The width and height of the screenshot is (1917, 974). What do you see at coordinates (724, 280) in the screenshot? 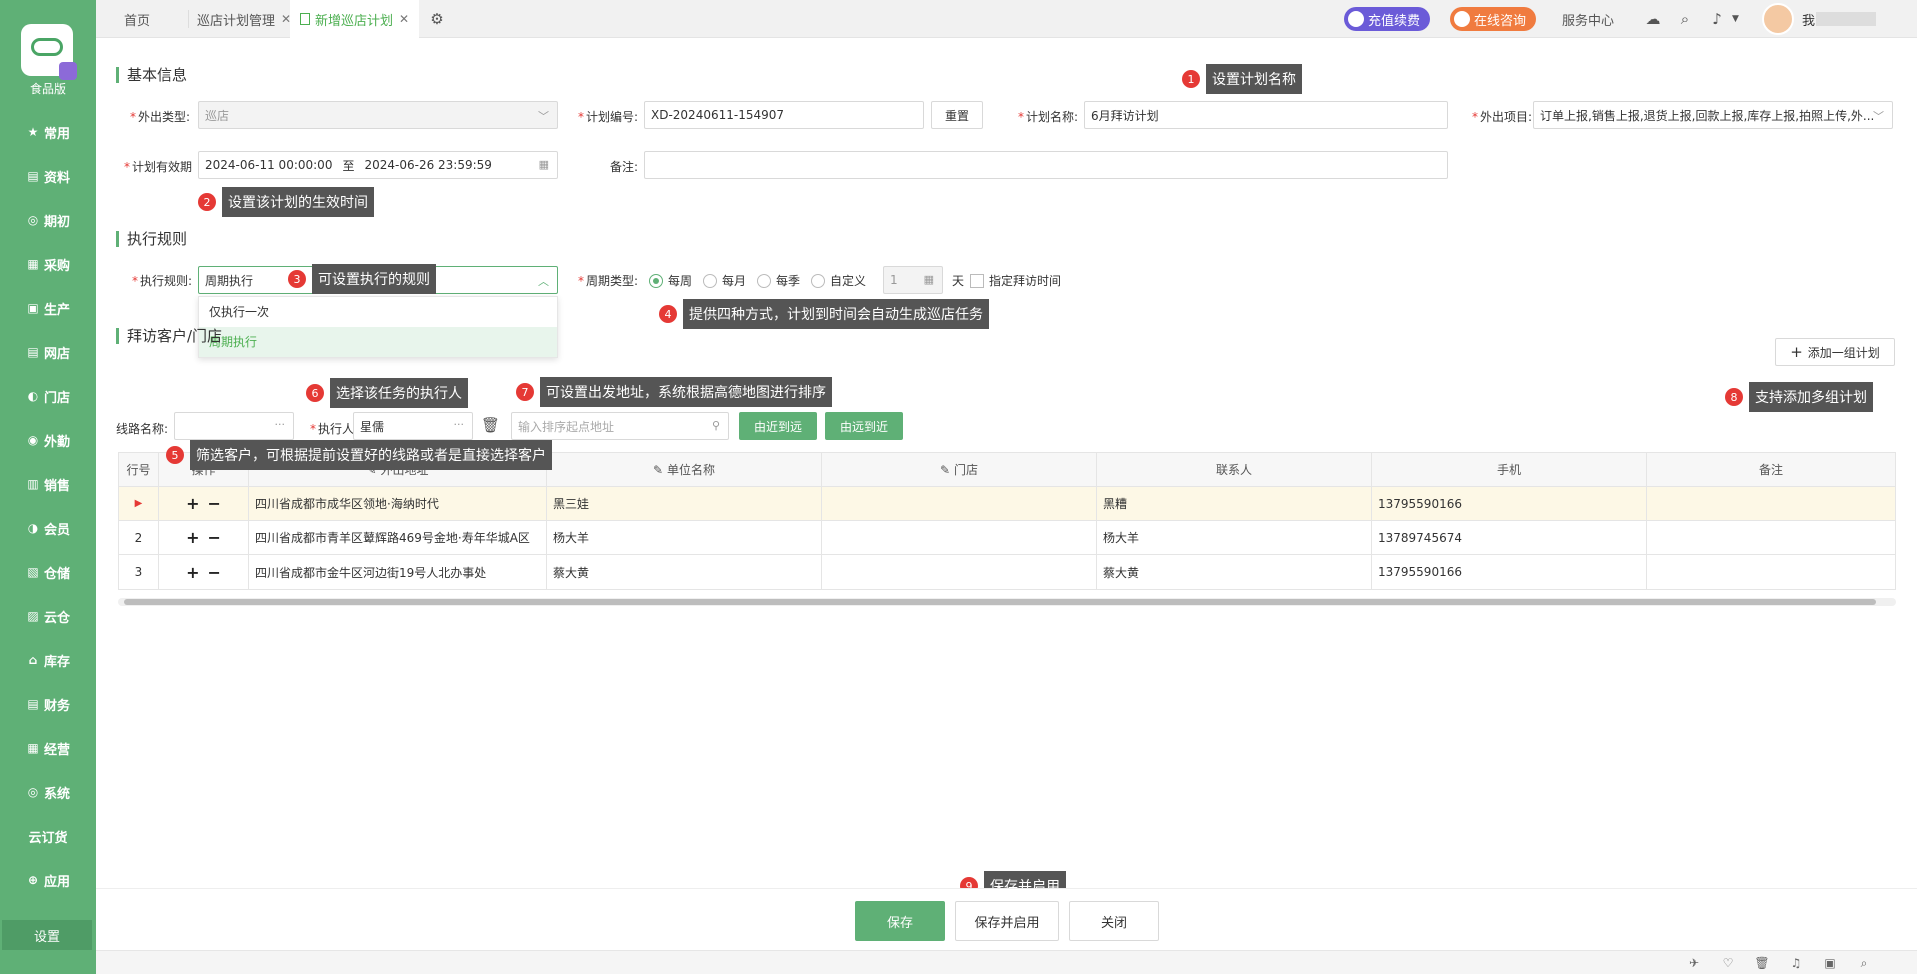
I see `cycle-radio-monthly: 每月` at bounding box center [724, 280].